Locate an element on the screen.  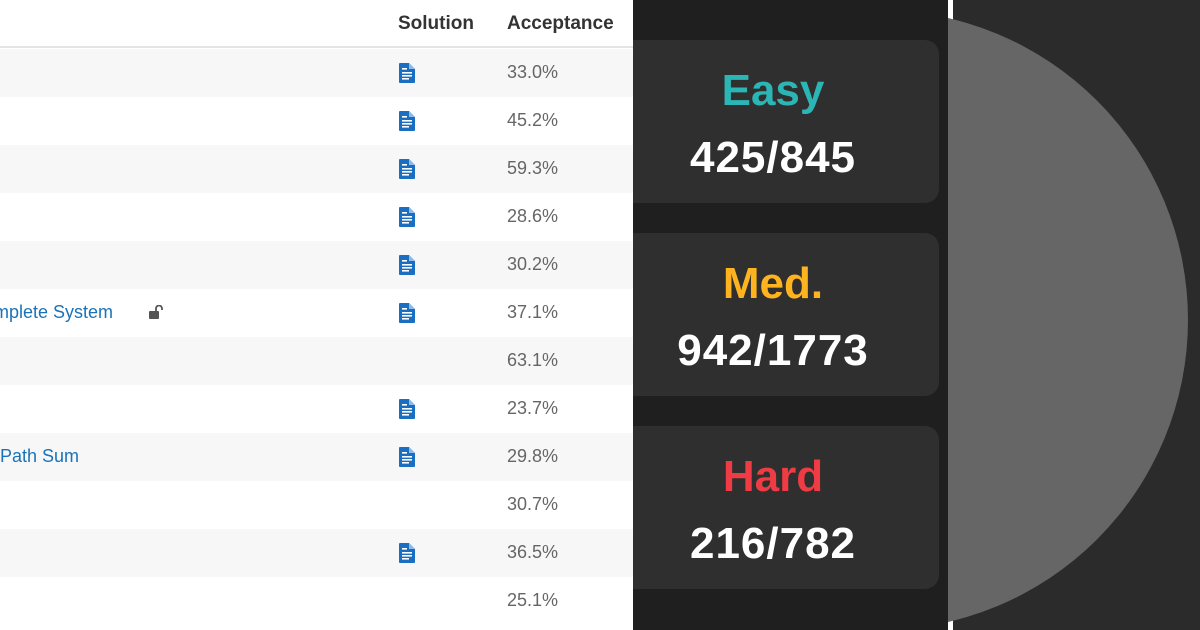
acceptance-rate: 45.2% is located at coordinates (533, 120).